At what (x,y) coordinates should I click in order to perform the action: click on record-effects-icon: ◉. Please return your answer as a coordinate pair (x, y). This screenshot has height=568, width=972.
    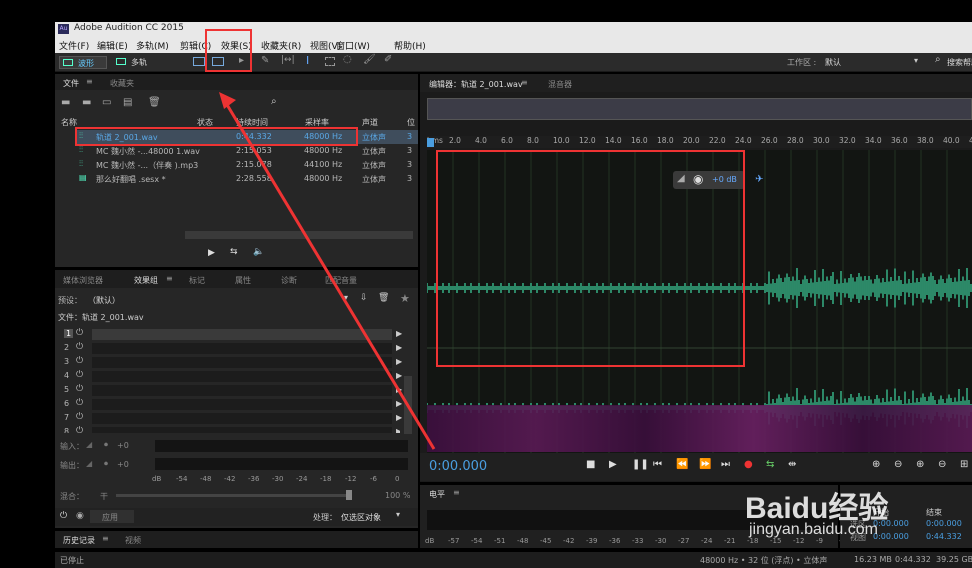
    Looking at the image, I should click on (80, 516).